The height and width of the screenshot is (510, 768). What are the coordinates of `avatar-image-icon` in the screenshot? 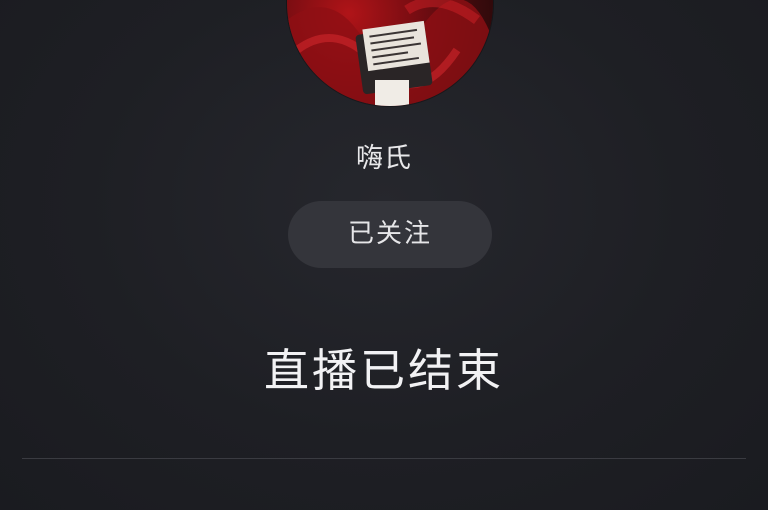 It's located at (390, 53).